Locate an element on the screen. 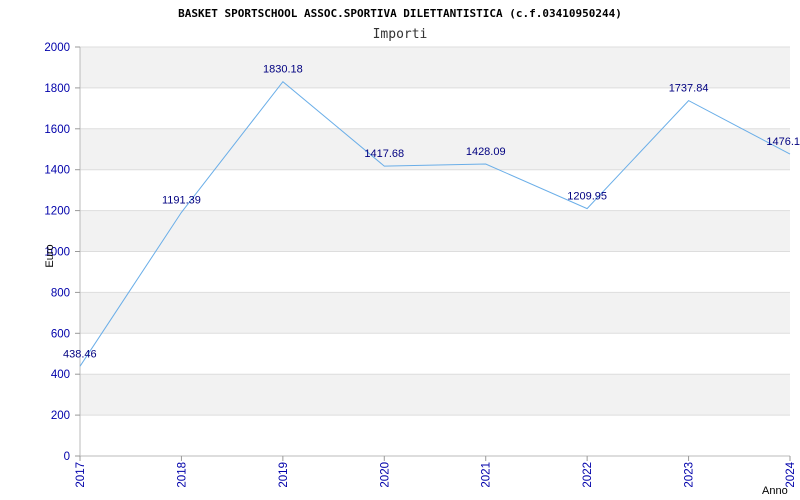 The image size is (800, 500). x-tick-label: 2021 is located at coordinates (487, 475).